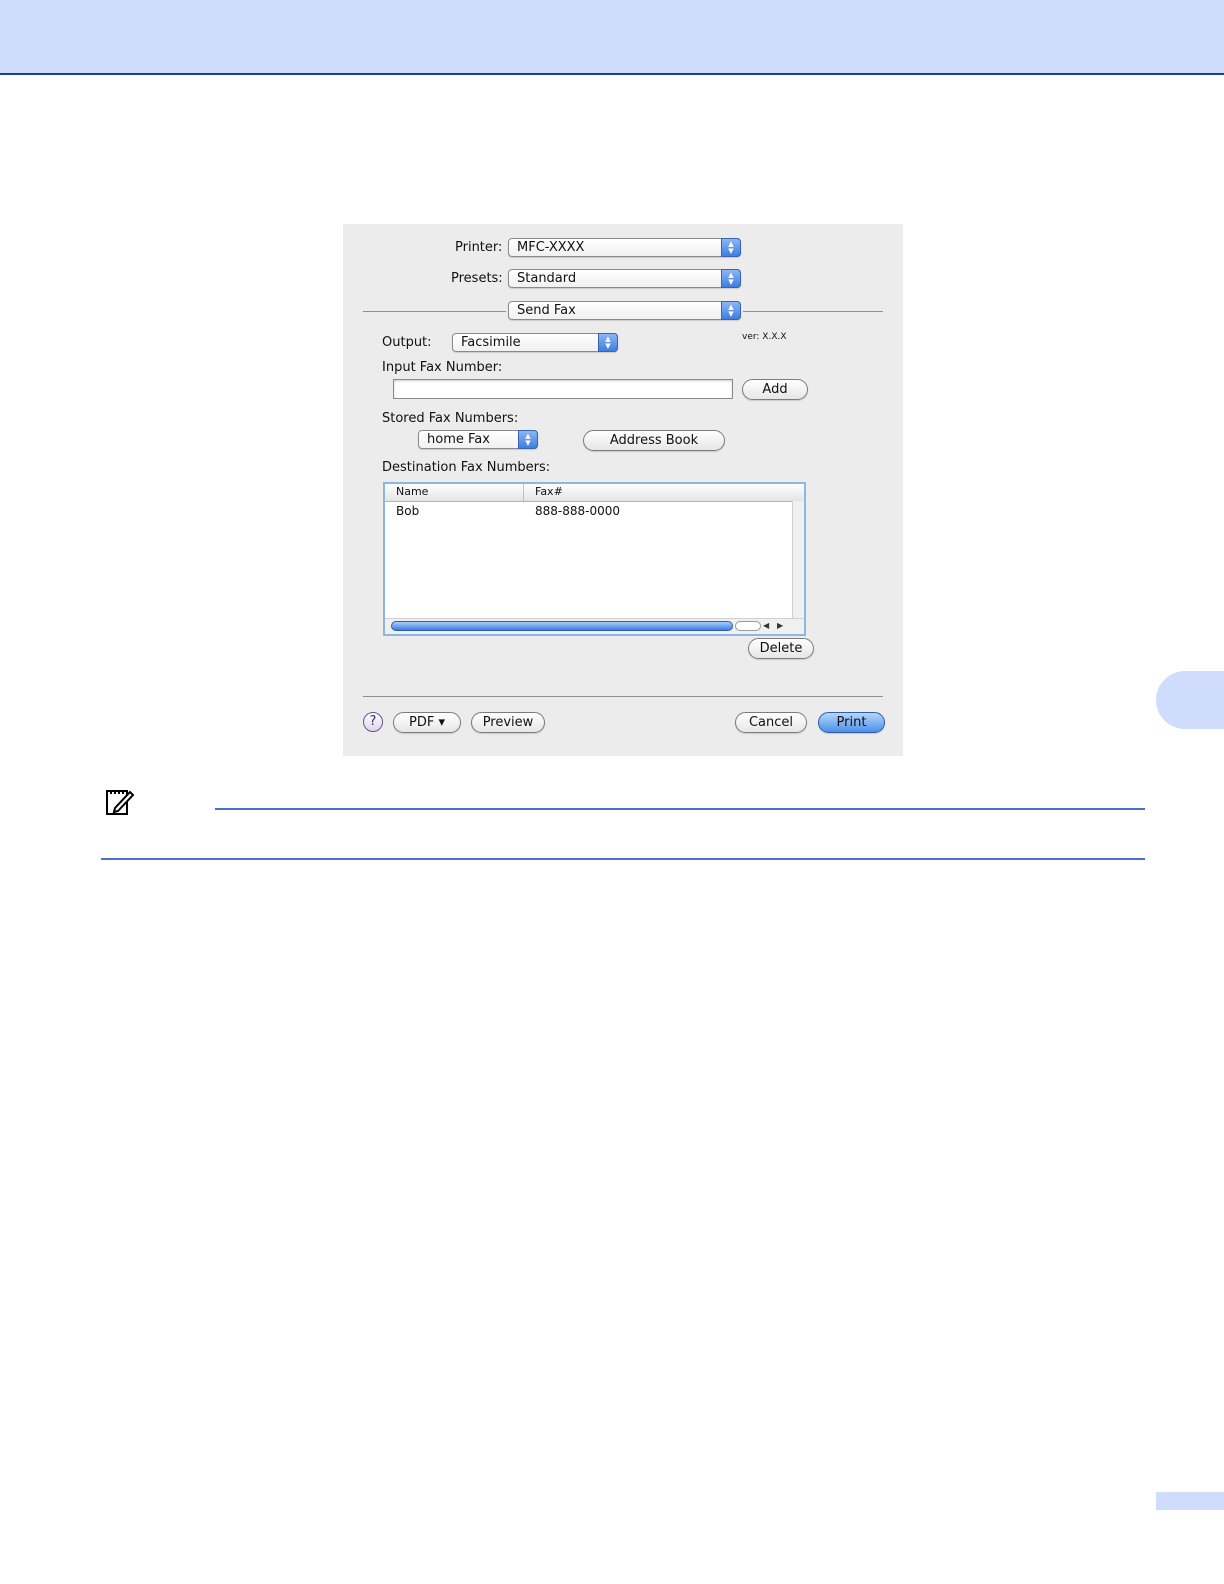 The image size is (1224, 1584). I want to click on output-value: Facsimile, so click(491, 342).